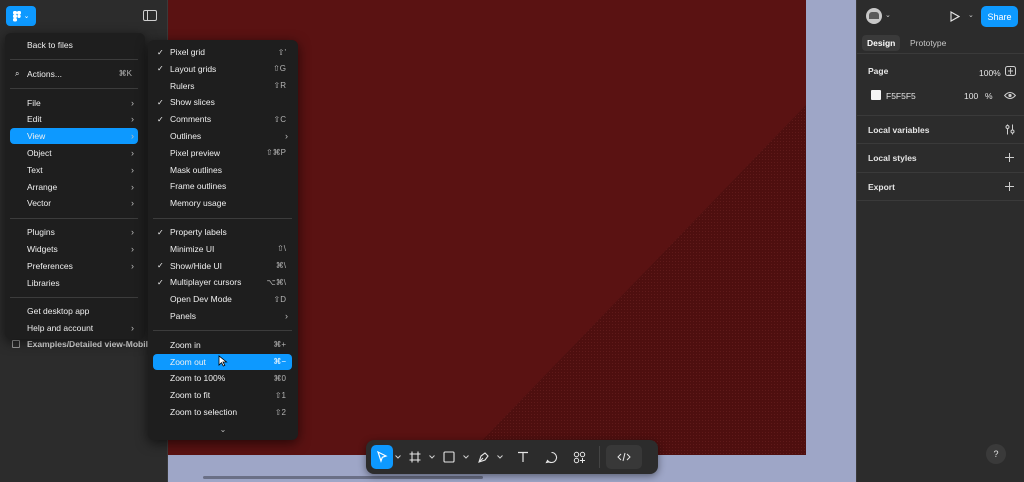 The height and width of the screenshot is (482, 1024). I want to click on main-menu-item-get-desktop-app: Get desktop app, so click(74, 311).